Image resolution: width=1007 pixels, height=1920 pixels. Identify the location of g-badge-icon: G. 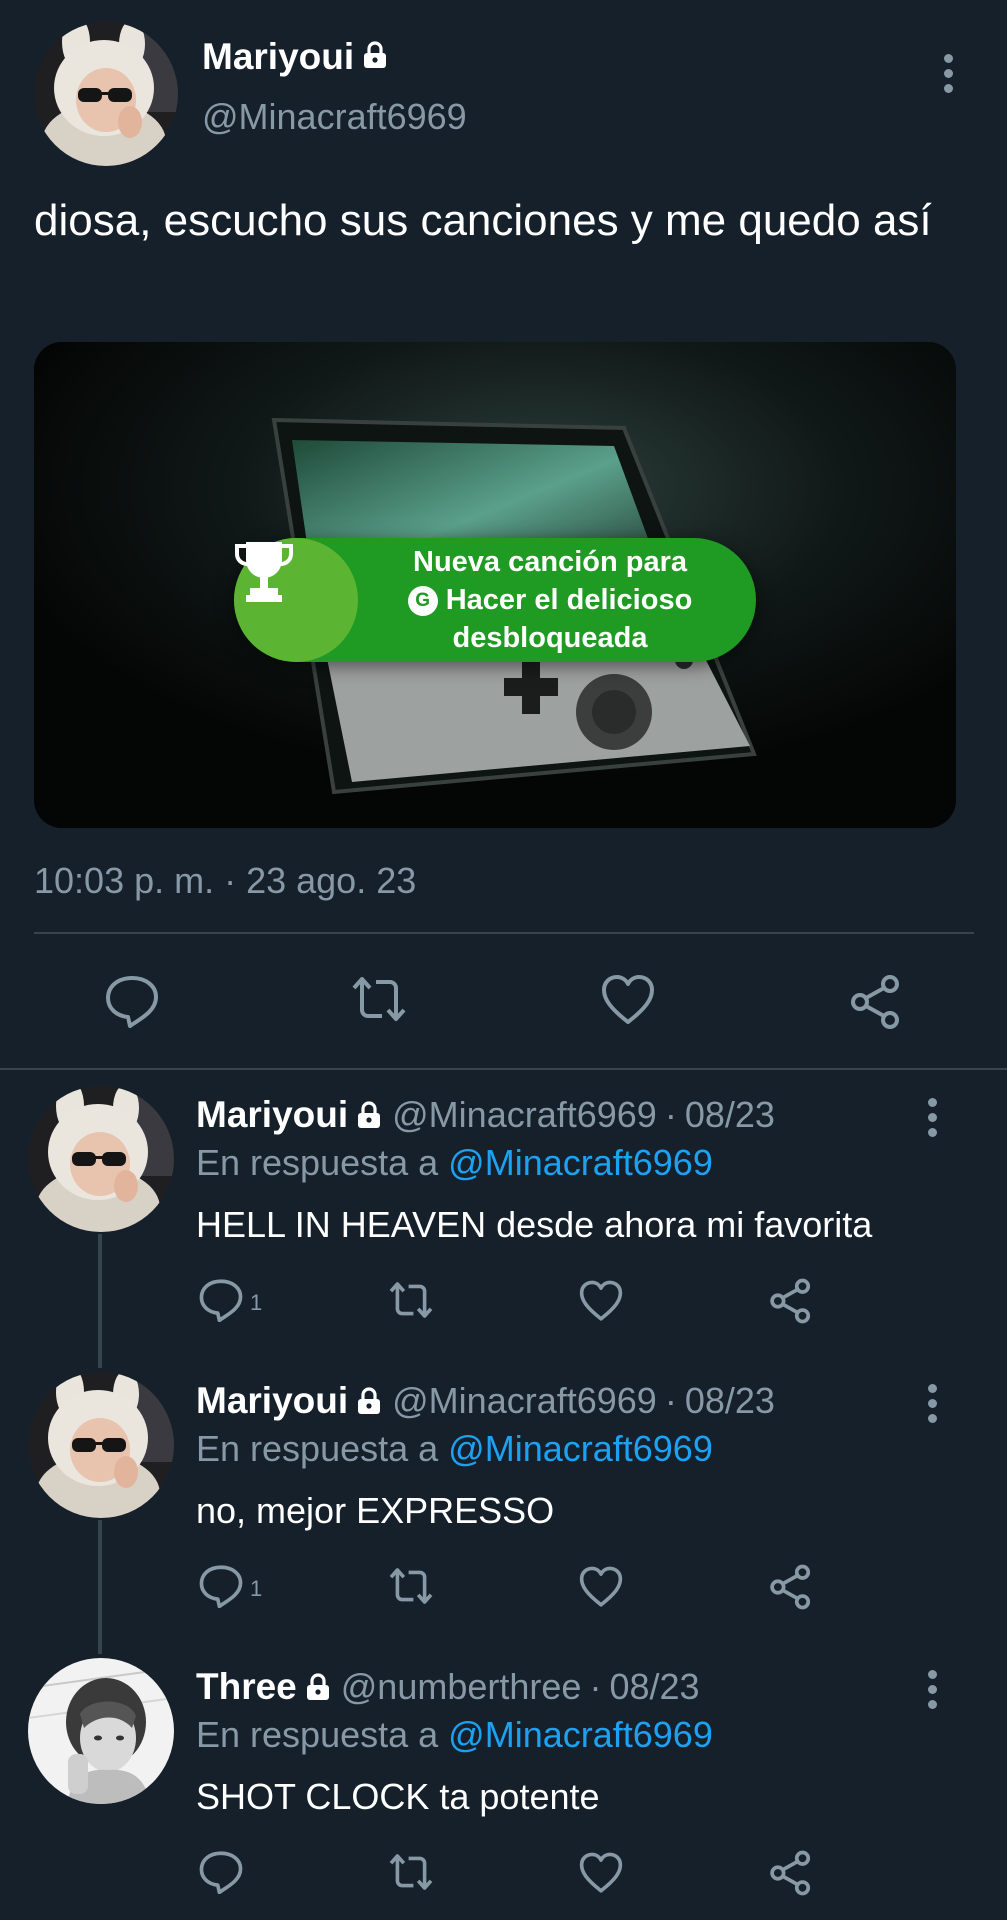
(422, 601).